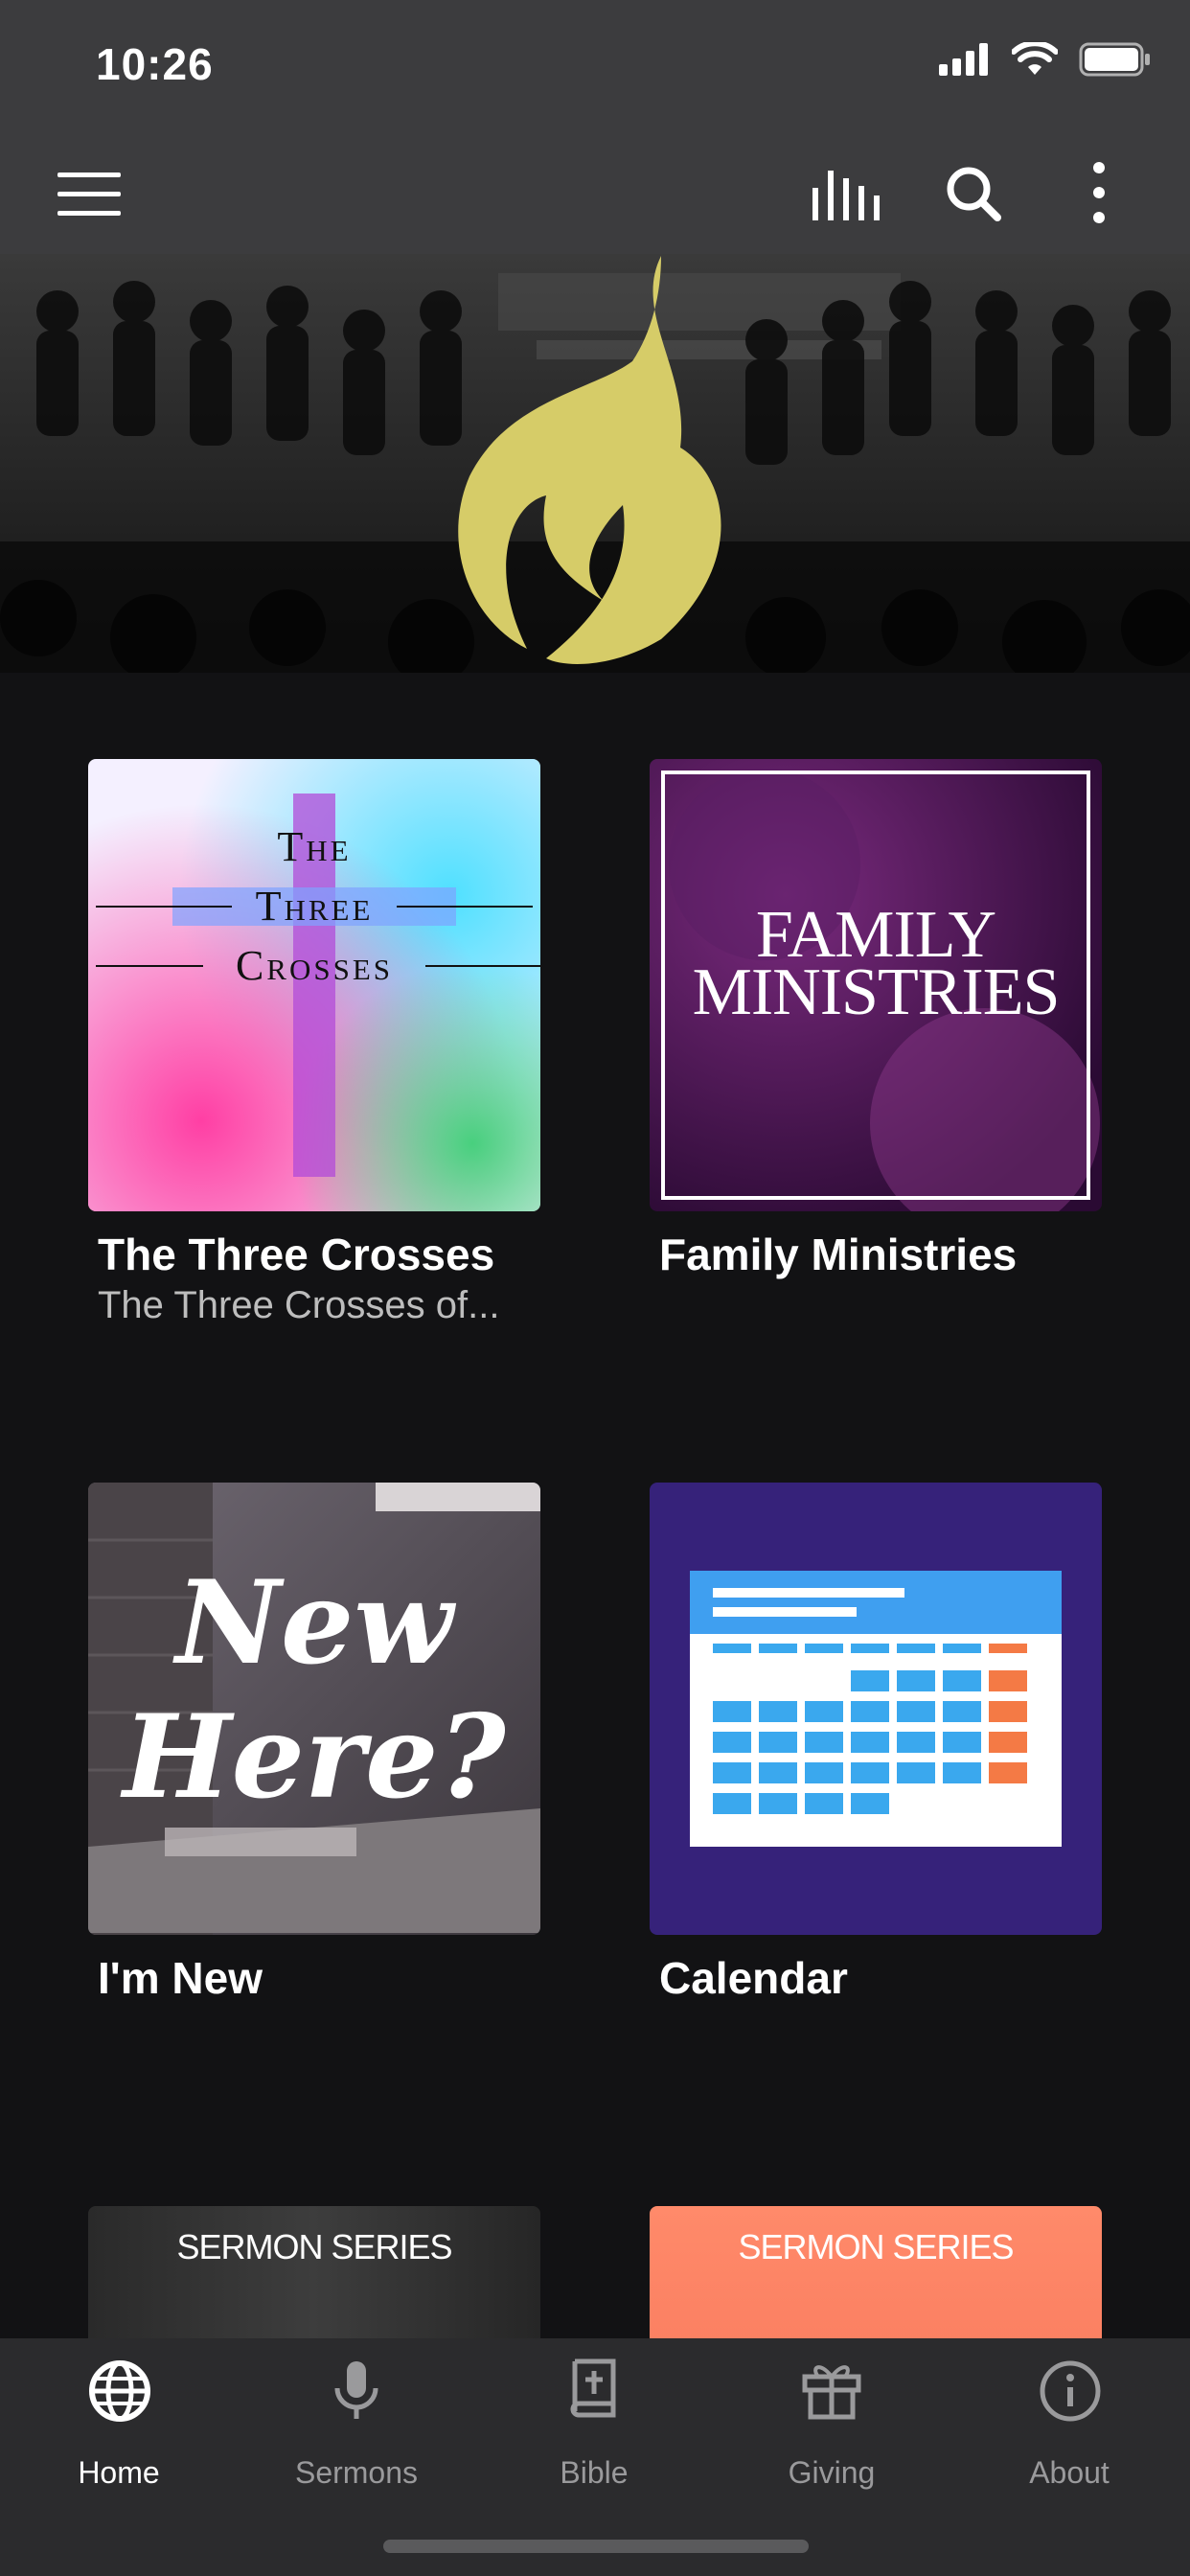 The image size is (1190, 2576). What do you see at coordinates (314, 1622) in the screenshot?
I see `new-here-art-line-1: New` at bounding box center [314, 1622].